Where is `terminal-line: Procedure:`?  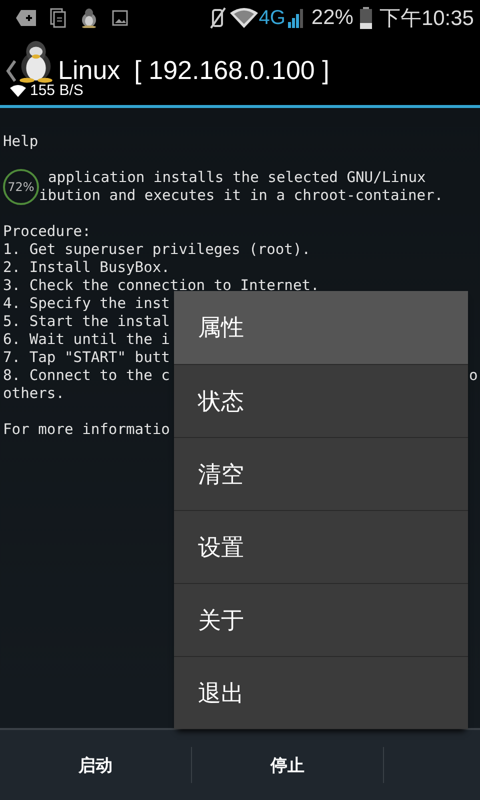
terminal-line: Procedure: is located at coordinates (47, 231).